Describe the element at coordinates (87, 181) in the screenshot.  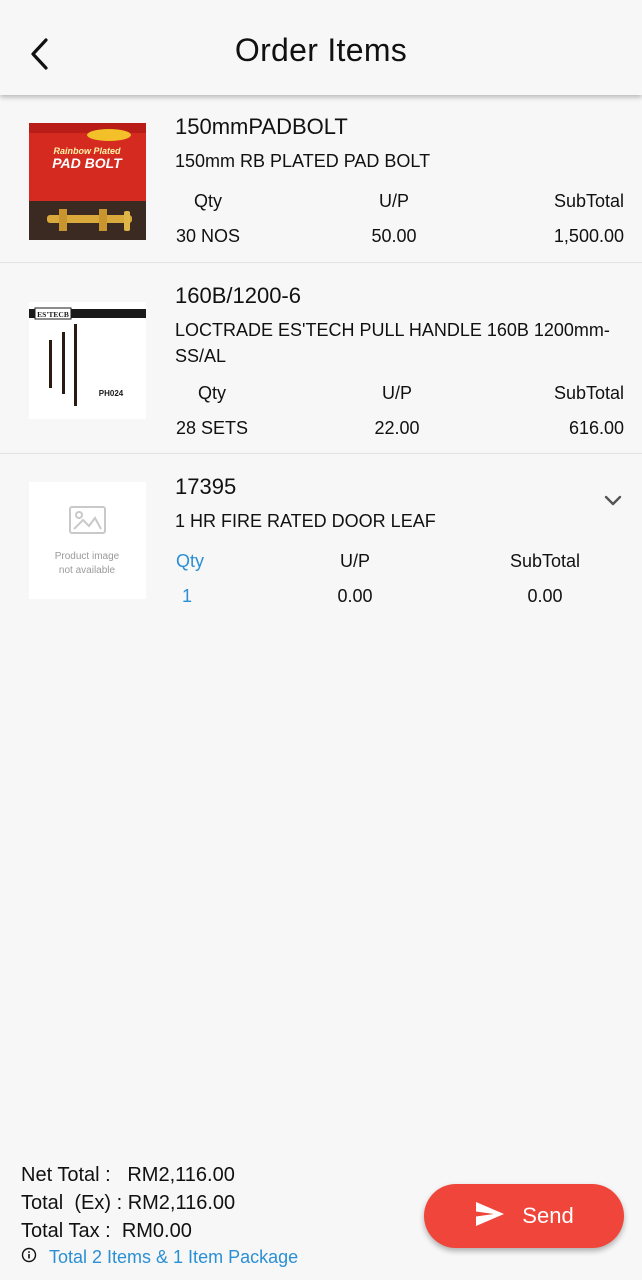
I see `product-image: Rainbow Plated PAD BOLT` at that location.